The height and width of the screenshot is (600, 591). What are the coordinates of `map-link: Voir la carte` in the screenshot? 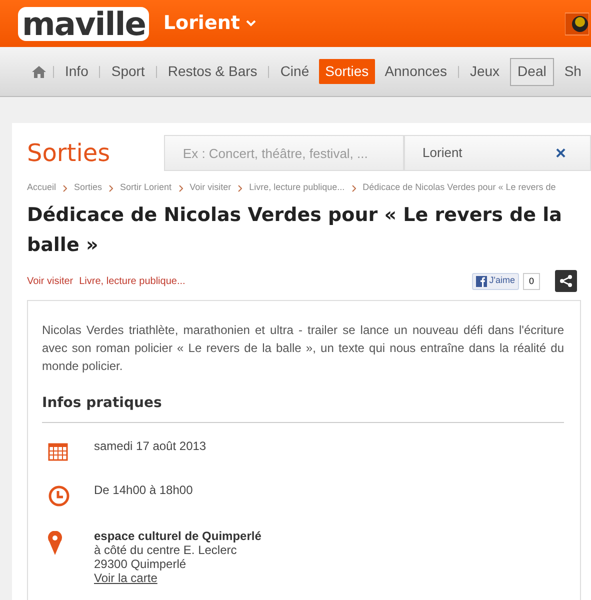 It's located at (178, 578).